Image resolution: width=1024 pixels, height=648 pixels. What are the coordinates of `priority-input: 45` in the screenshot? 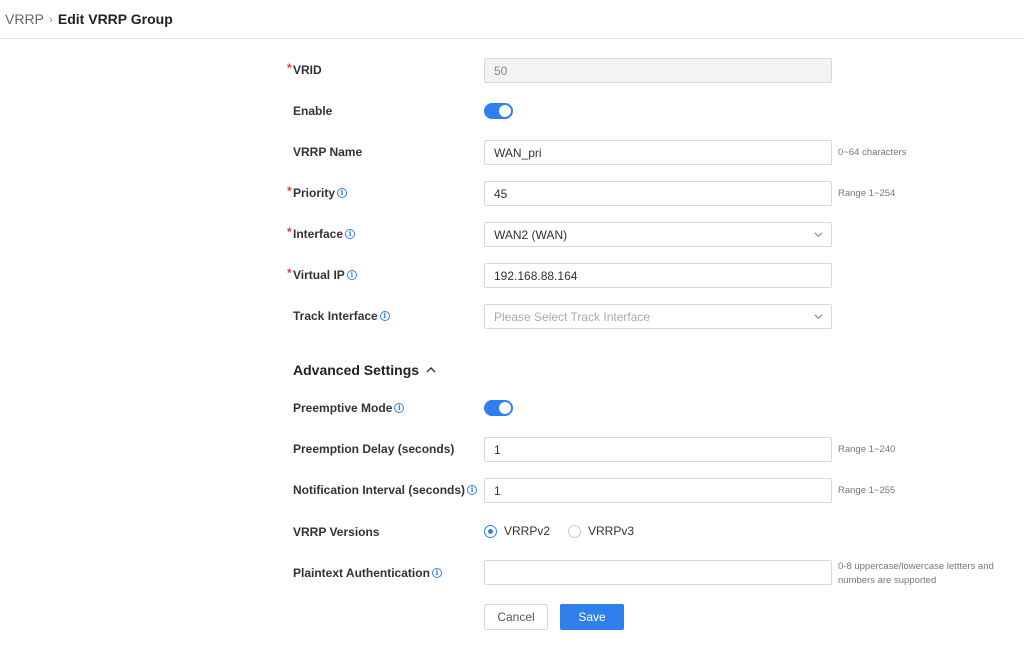 It's located at (658, 193).